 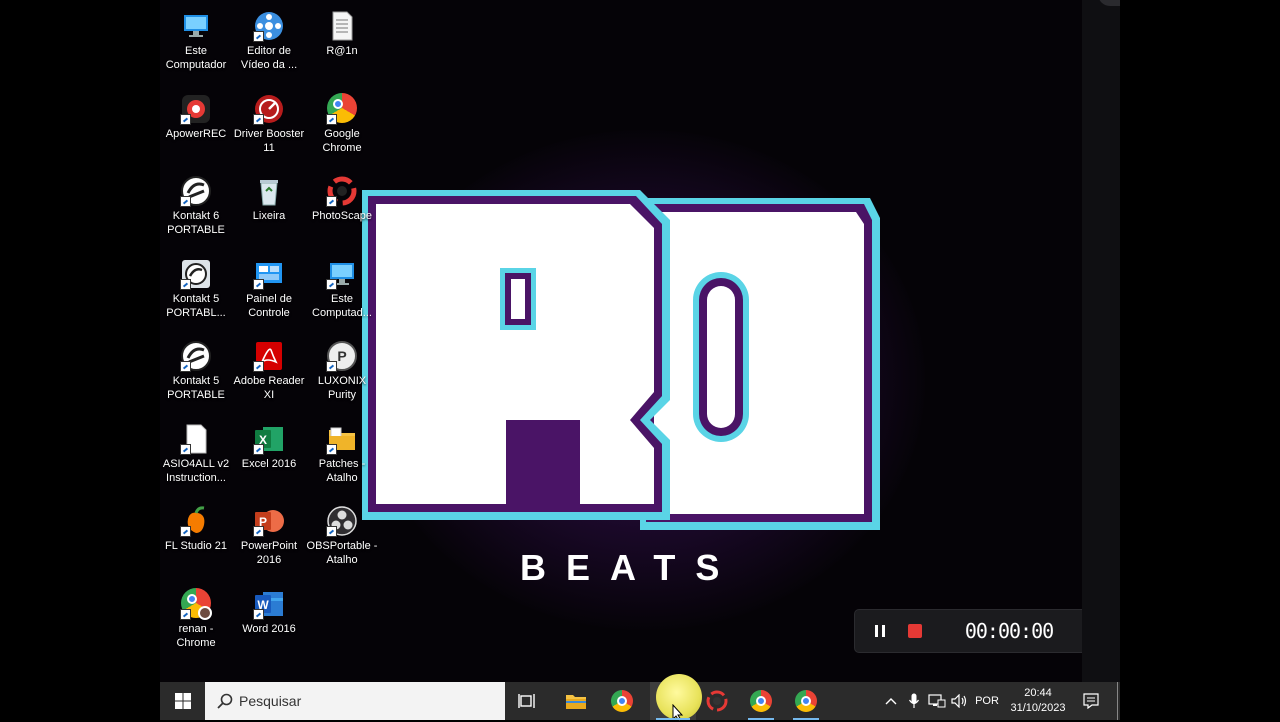 I want to click on stop-record-button, so click(x=915, y=631).